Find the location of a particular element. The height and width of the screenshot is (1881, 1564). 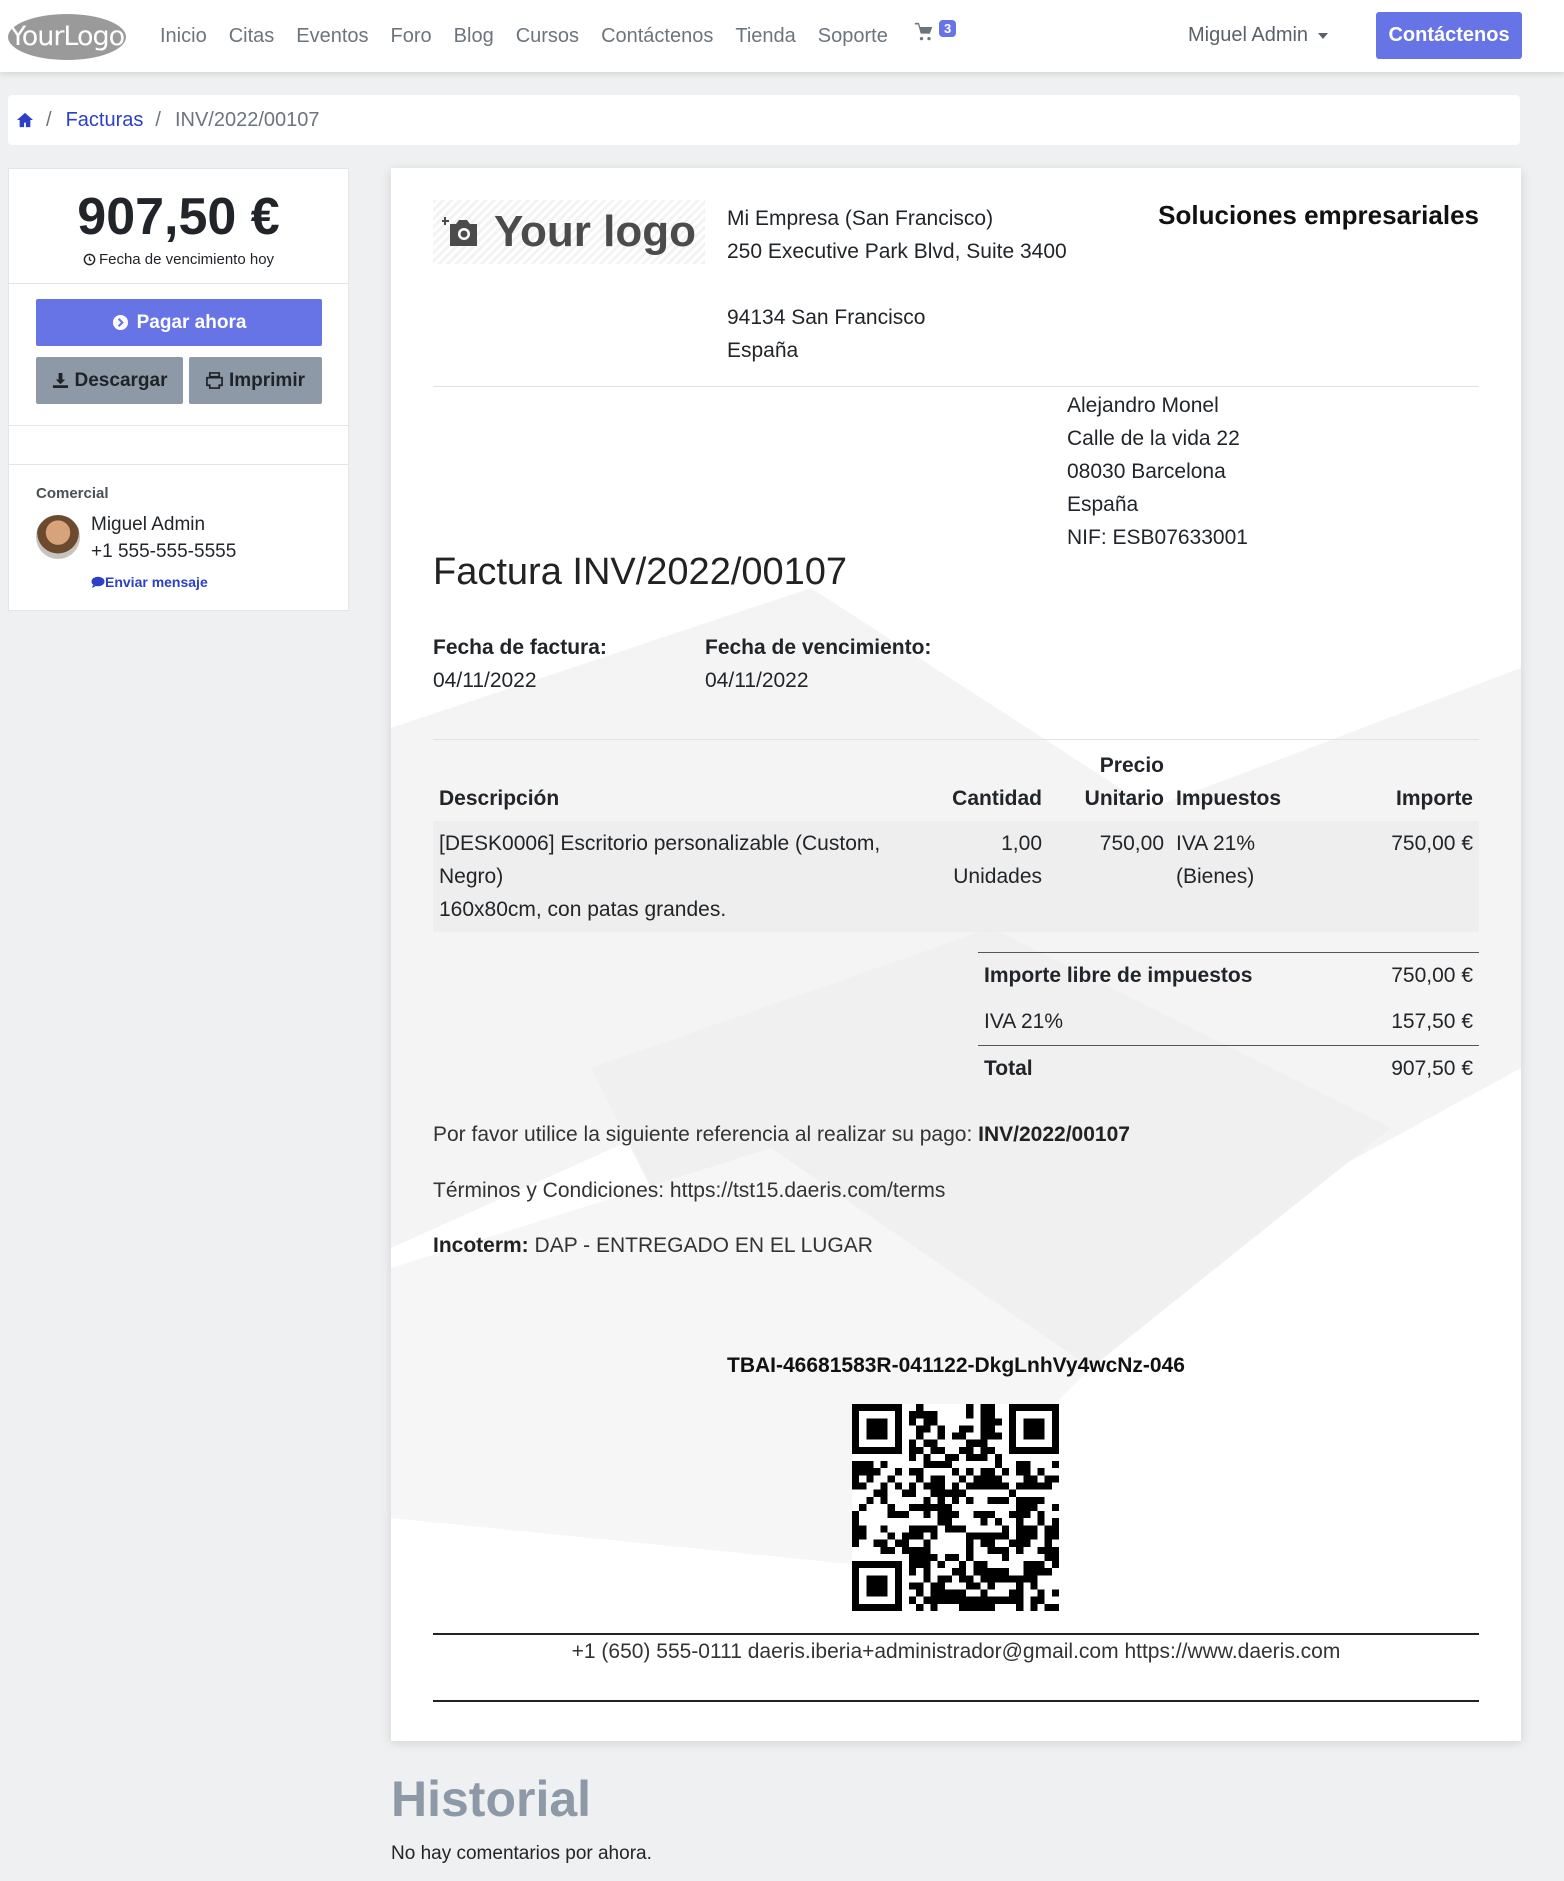

company-city: 94134 San Francisco is located at coordinates (826, 317).